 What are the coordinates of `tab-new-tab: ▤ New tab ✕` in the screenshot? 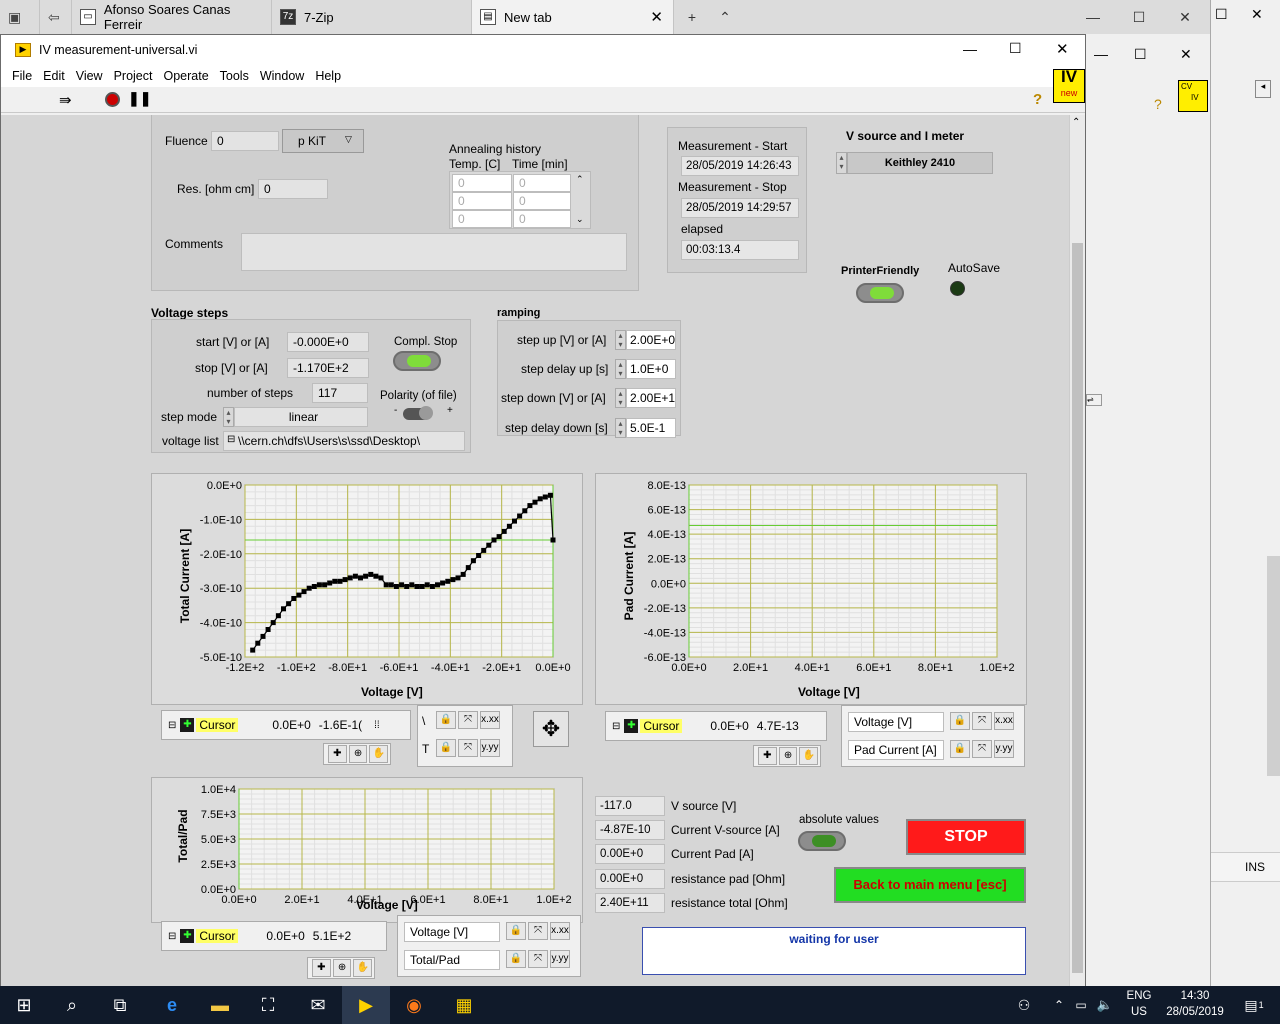 It's located at (573, 17).